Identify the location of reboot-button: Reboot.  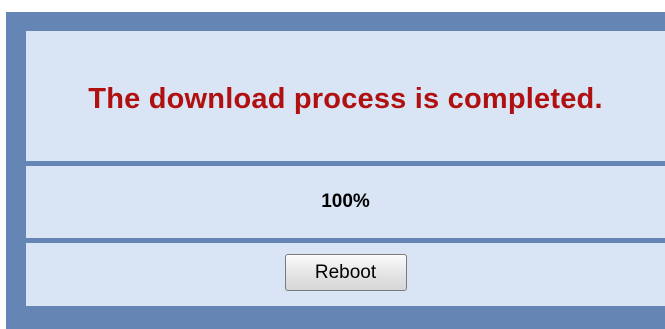
(345, 272).